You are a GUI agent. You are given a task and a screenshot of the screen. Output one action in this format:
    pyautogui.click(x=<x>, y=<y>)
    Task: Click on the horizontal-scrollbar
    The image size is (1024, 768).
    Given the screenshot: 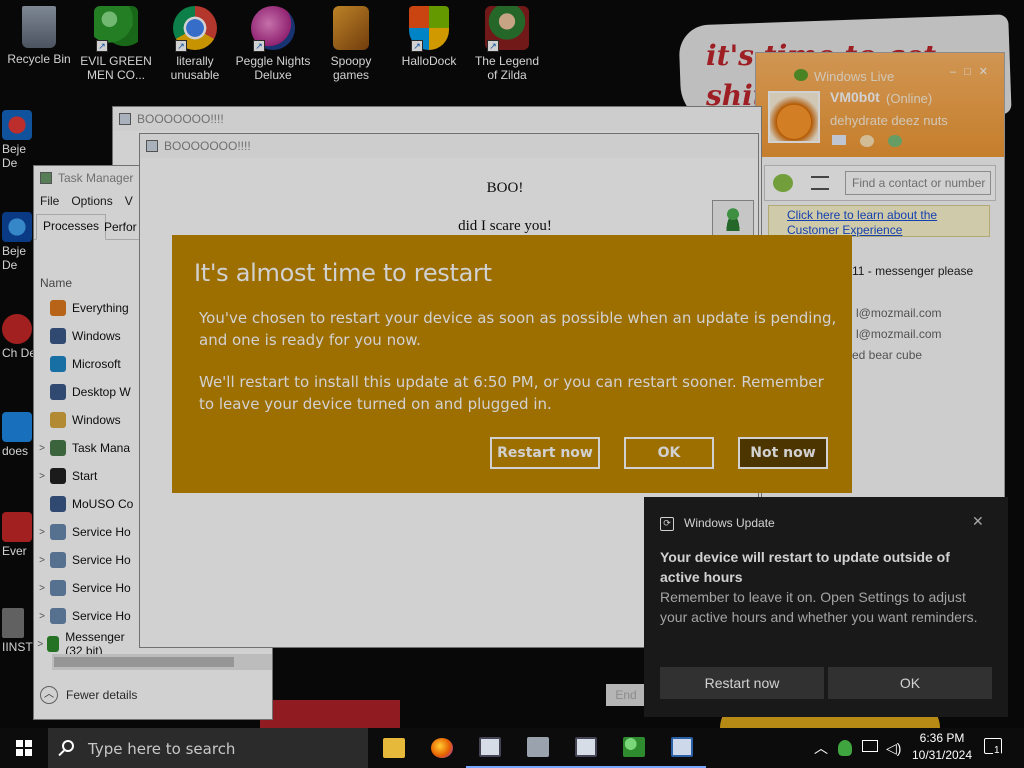 What is the action you would take?
    pyautogui.click(x=162, y=662)
    